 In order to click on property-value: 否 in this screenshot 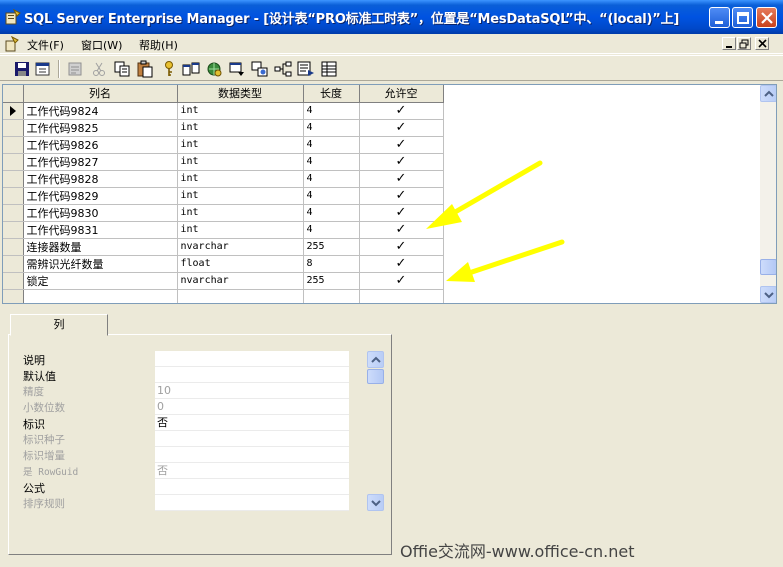, I will do `click(252, 423)`.